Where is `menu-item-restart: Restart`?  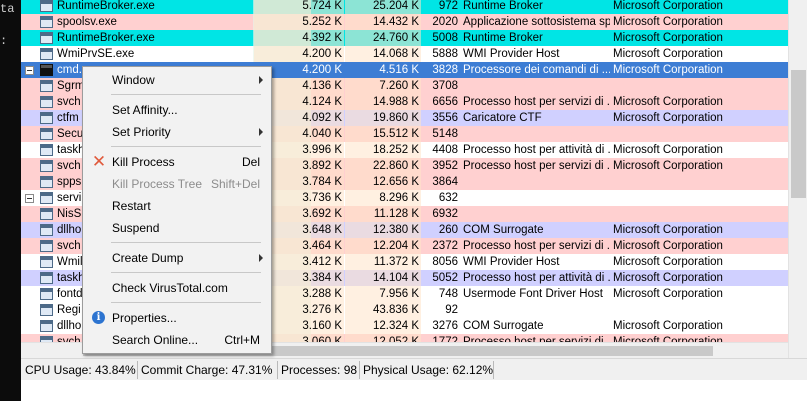
menu-item-restart: Restart is located at coordinates (177, 206).